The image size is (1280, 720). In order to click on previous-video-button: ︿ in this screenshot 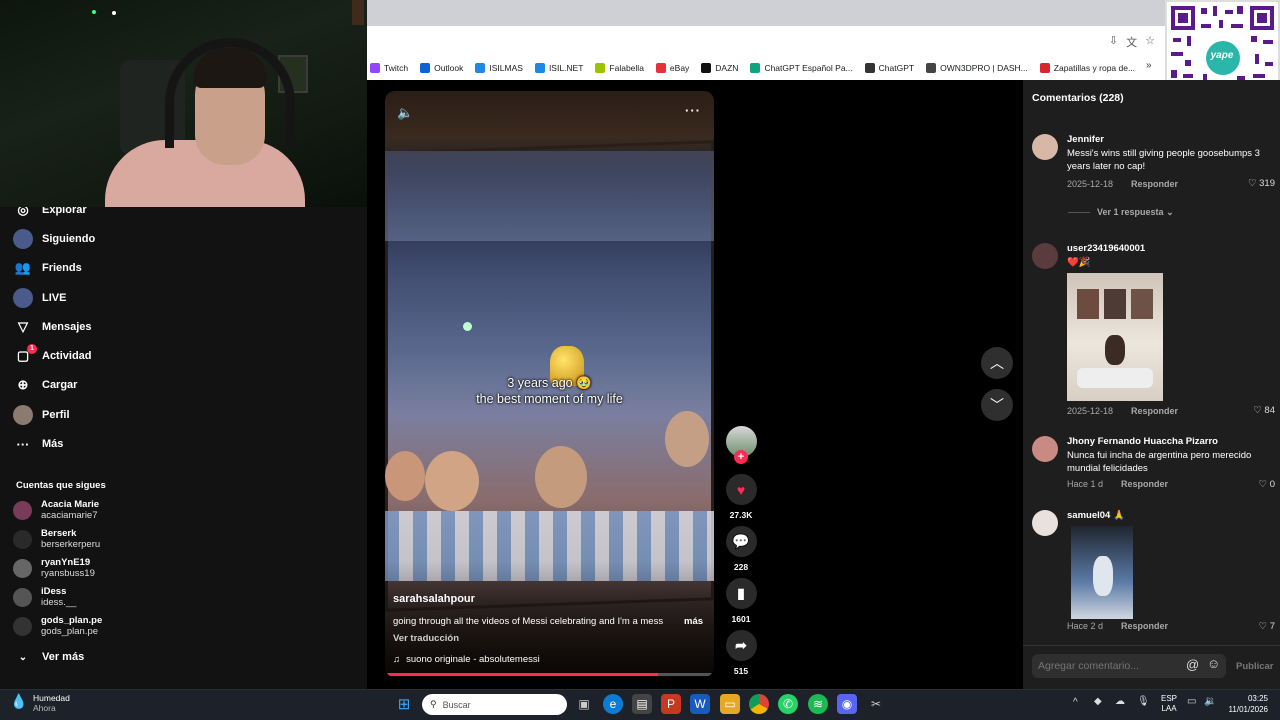, I will do `click(997, 363)`.